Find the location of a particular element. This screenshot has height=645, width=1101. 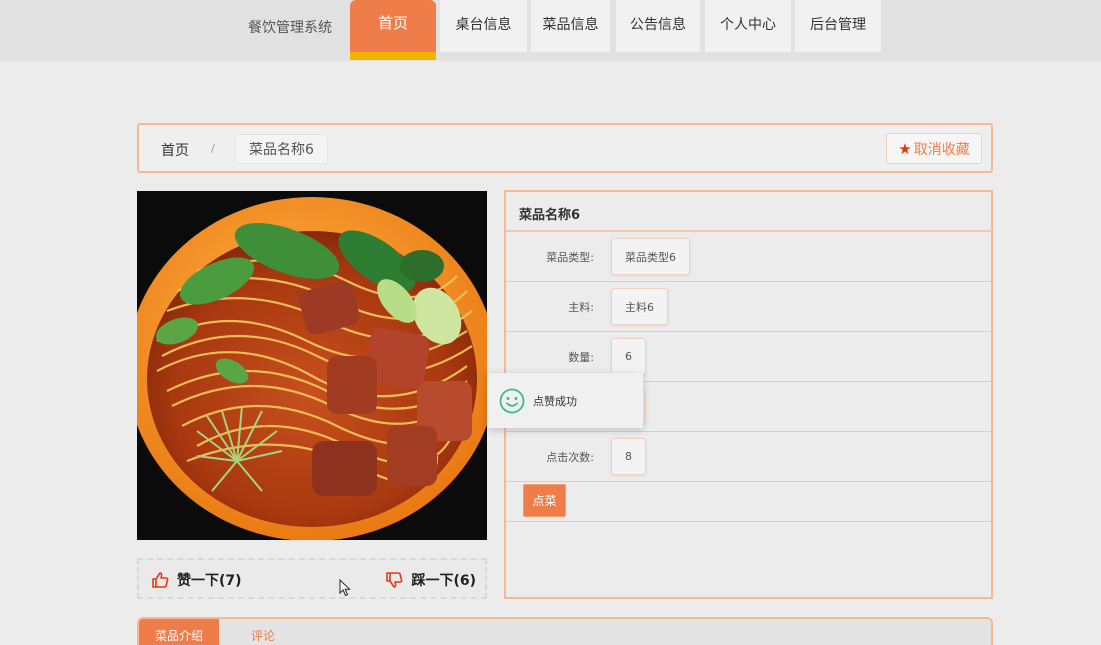

detail-label: 点击次数: is located at coordinates (570, 457).